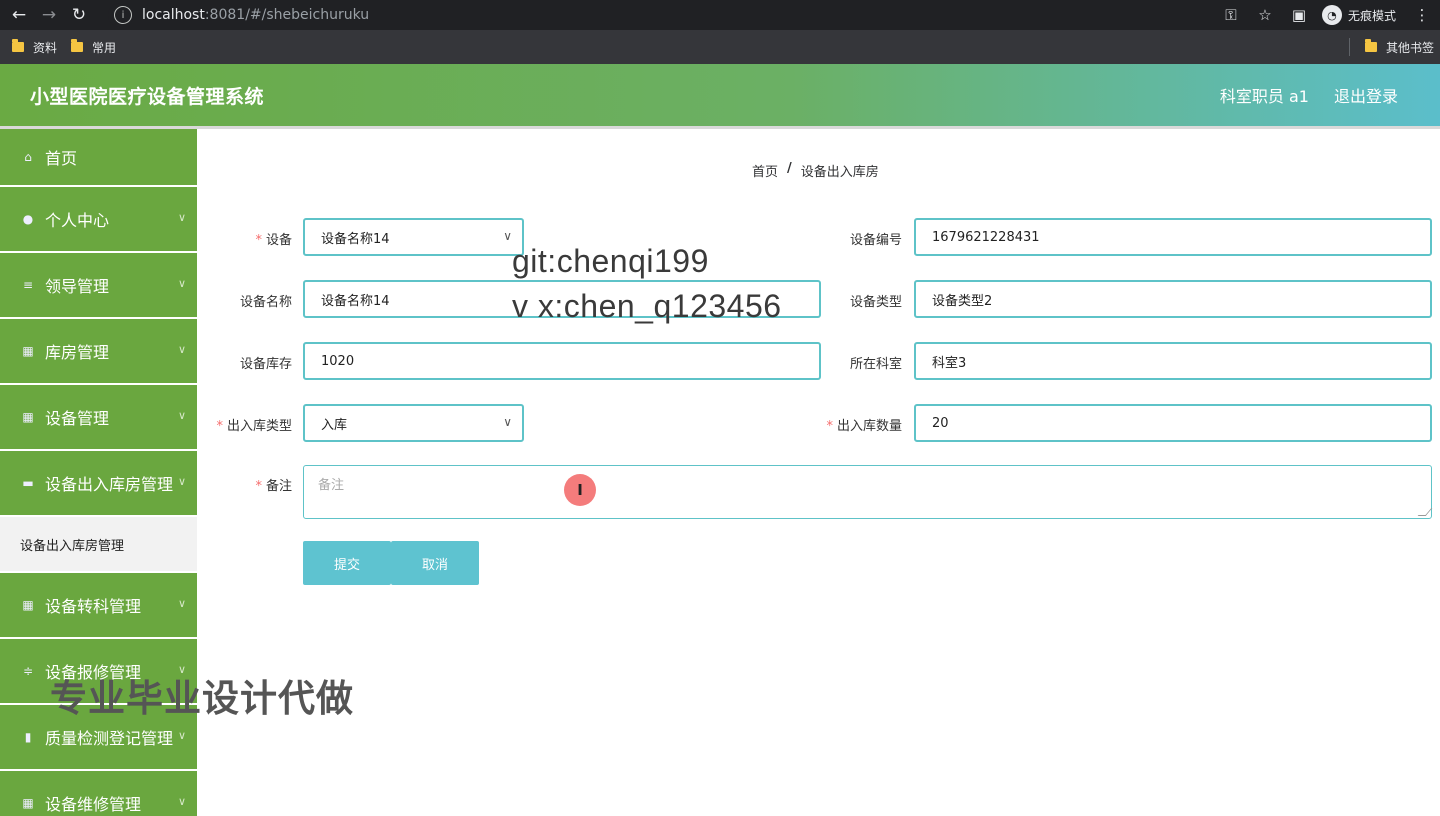 The image size is (1440, 816). I want to click on sidebar-item-label: 库房管理, so click(77, 352).